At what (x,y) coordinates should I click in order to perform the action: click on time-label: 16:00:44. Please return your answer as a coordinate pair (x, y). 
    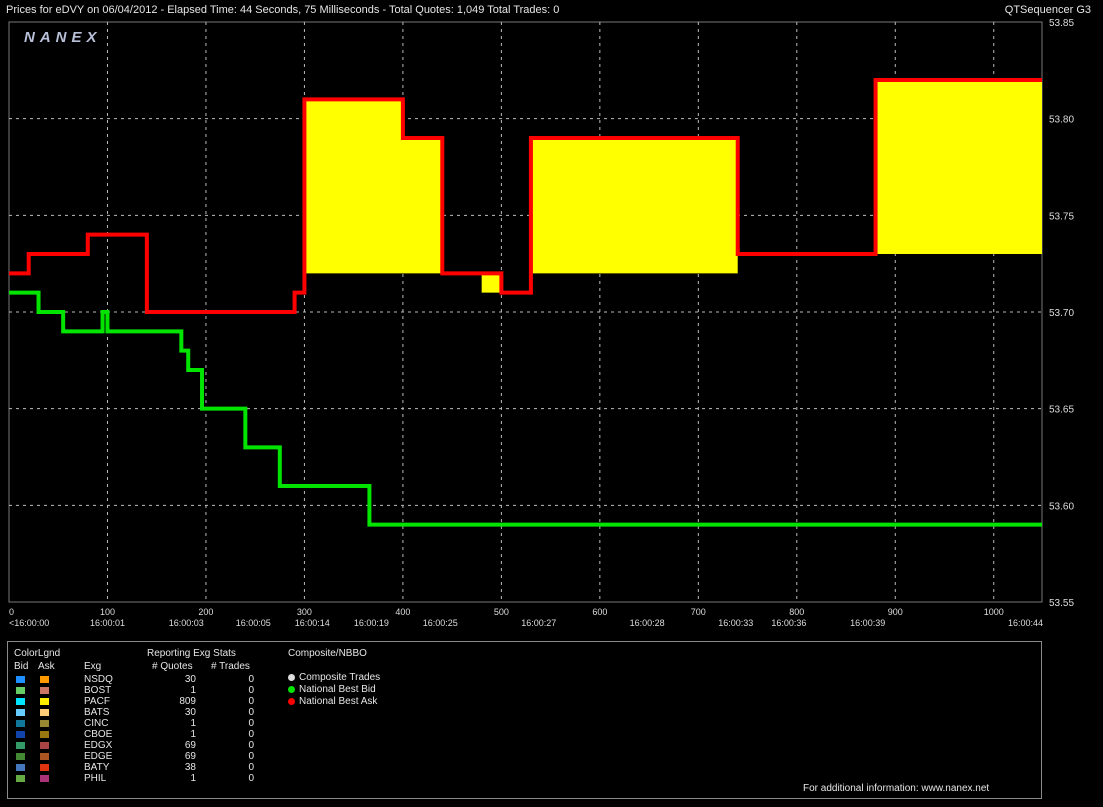
    Looking at the image, I should click on (1025, 623).